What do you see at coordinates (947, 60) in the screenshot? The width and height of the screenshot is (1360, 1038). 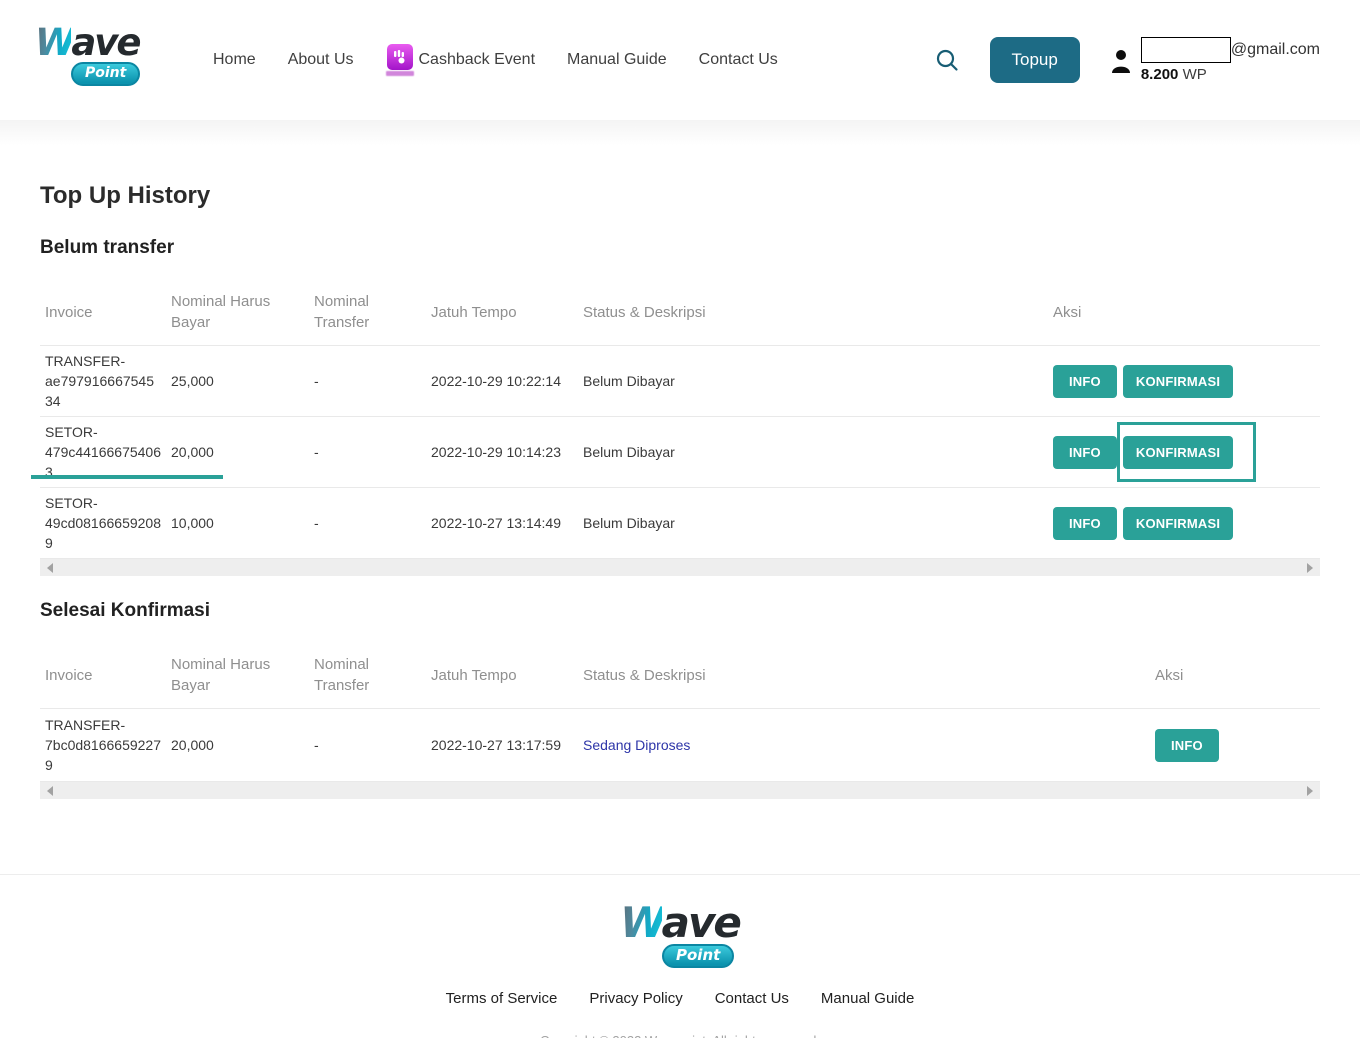 I see `search-icon` at bounding box center [947, 60].